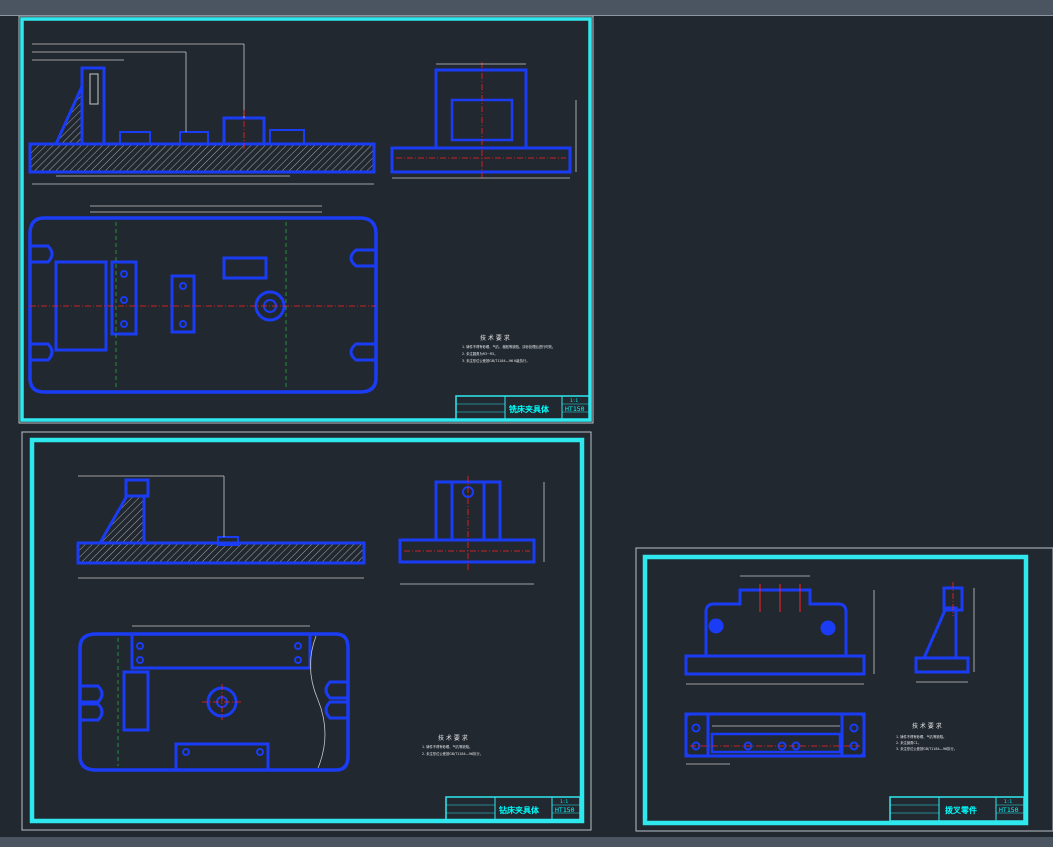  What do you see at coordinates (221, 527) in the screenshot?
I see `sheet-2-front-view` at bounding box center [221, 527].